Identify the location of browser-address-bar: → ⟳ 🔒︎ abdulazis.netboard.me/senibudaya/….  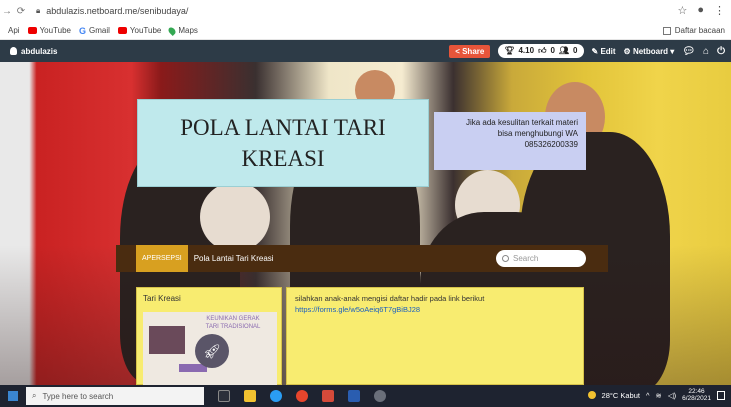
(365, 11).